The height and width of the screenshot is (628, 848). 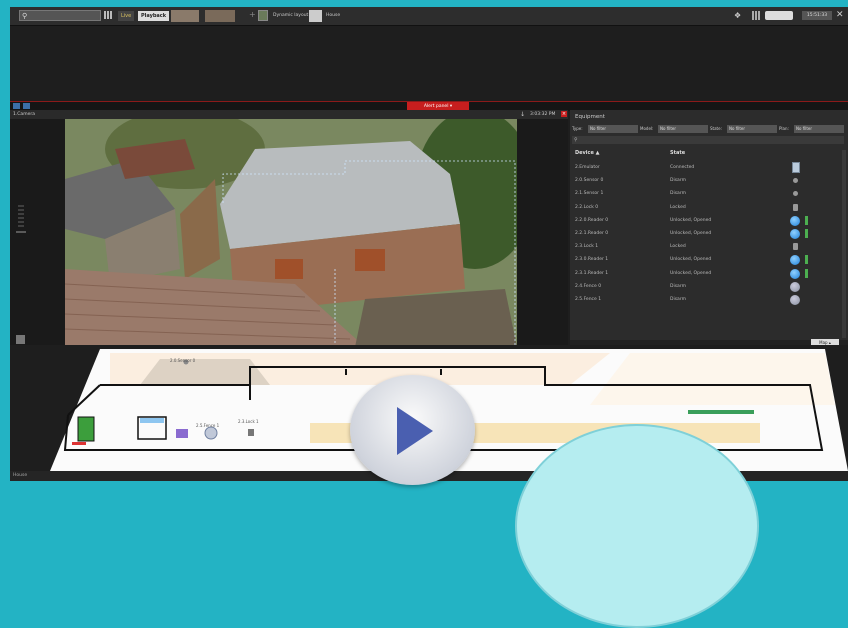 What do you see at coordinates (840, 15) in the screenshot?
I see `close-icon: ✕` at bounding box center [840, 15].